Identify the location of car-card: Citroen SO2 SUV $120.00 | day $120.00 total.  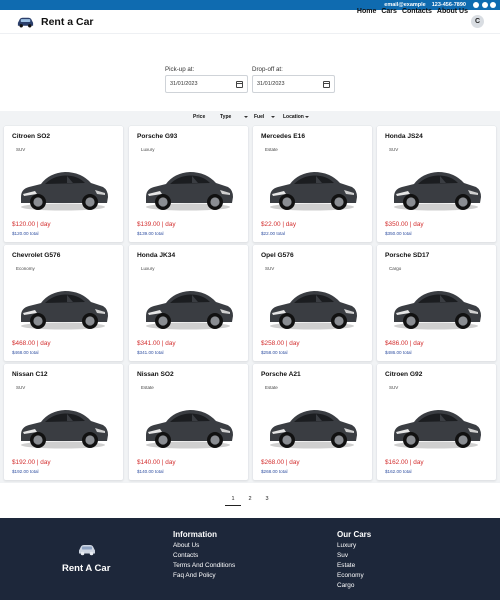
(63, 184).